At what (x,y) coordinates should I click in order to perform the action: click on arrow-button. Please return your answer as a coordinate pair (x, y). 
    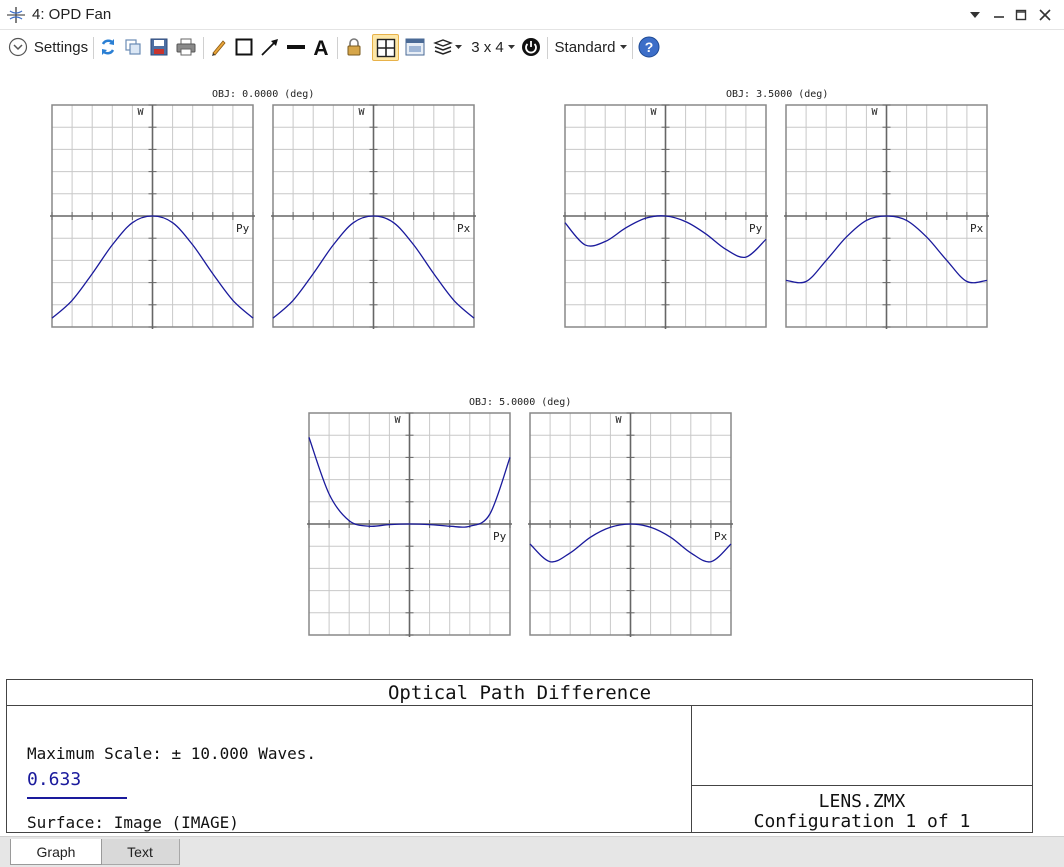
    Looking at the image, I should click on (270, 47).